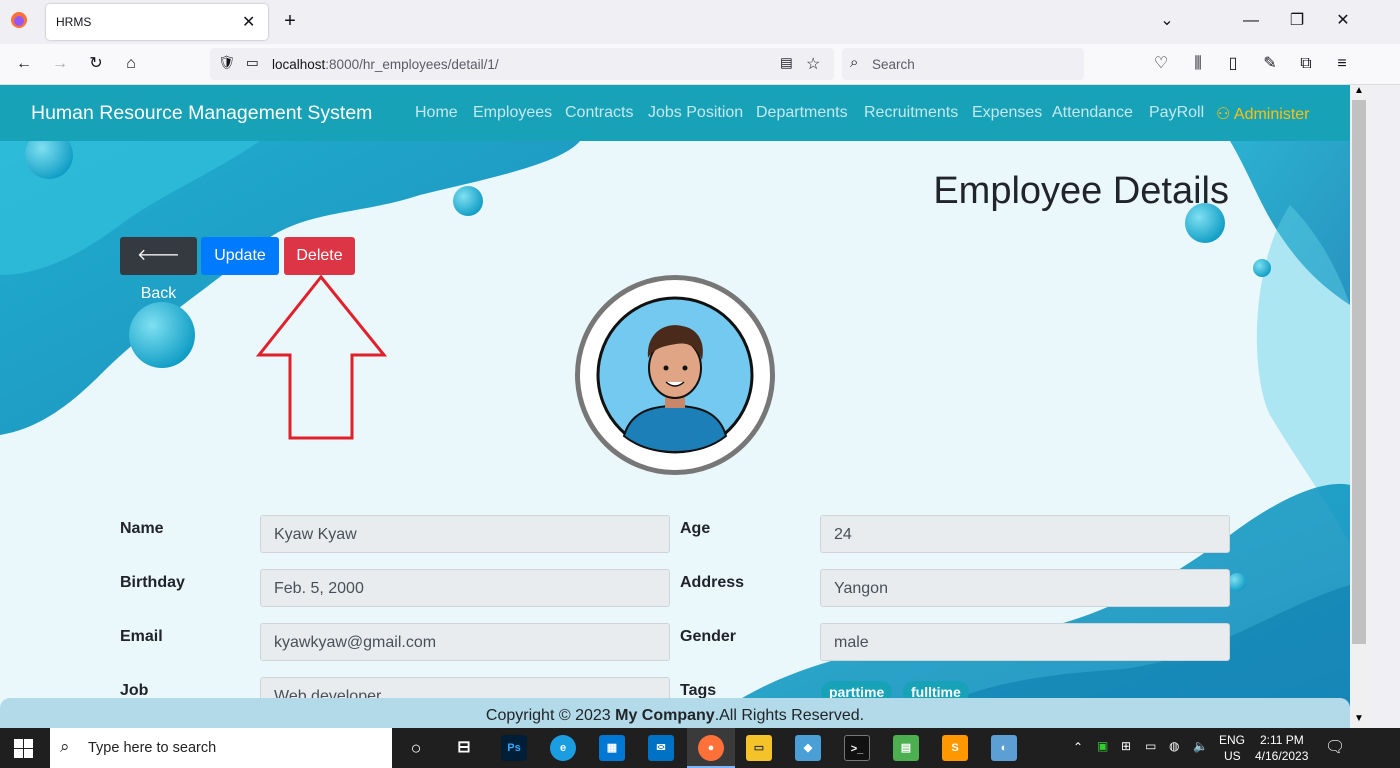 The width and height of the screenshot is (1400, 768). Describe the element at coordinates (1359, 90) in the screenshot. I see `scroll-up-icon: ▲` at that location.